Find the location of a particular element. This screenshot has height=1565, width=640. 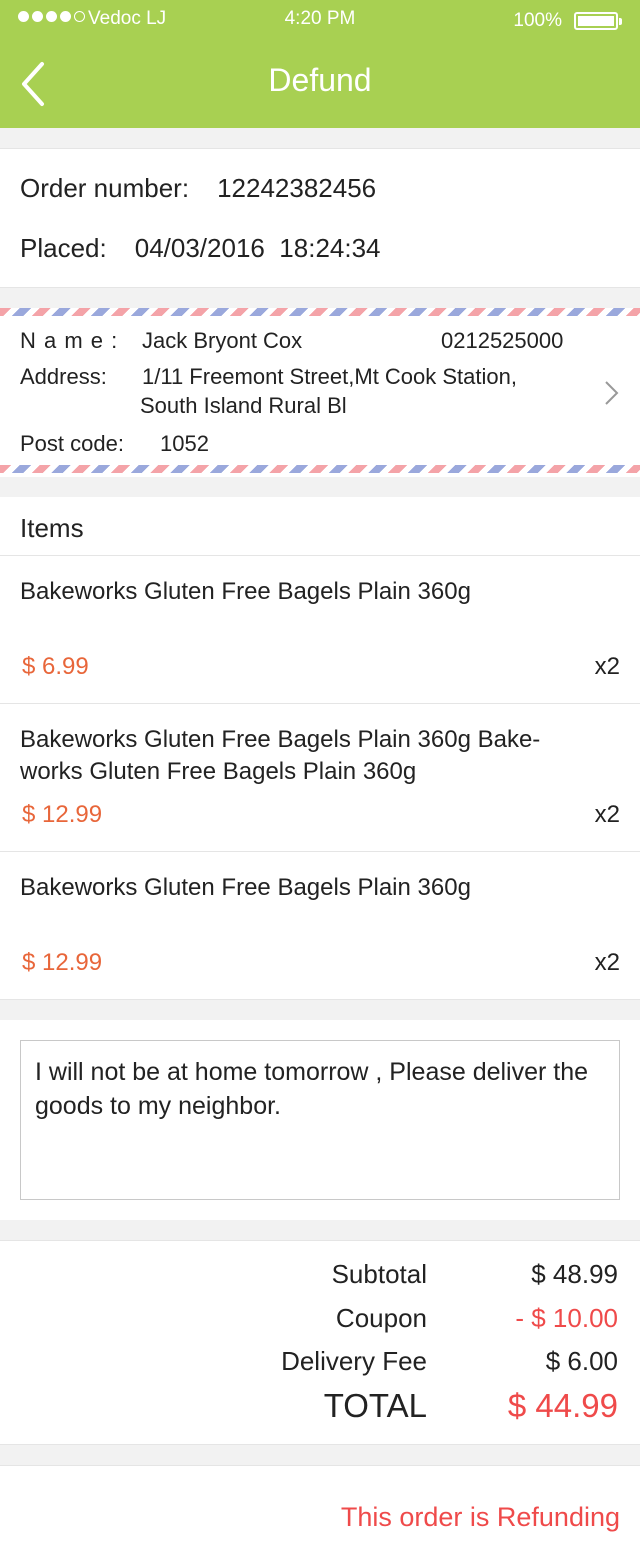

phone-number: 0212525000 is located at coordinates (502, 340).